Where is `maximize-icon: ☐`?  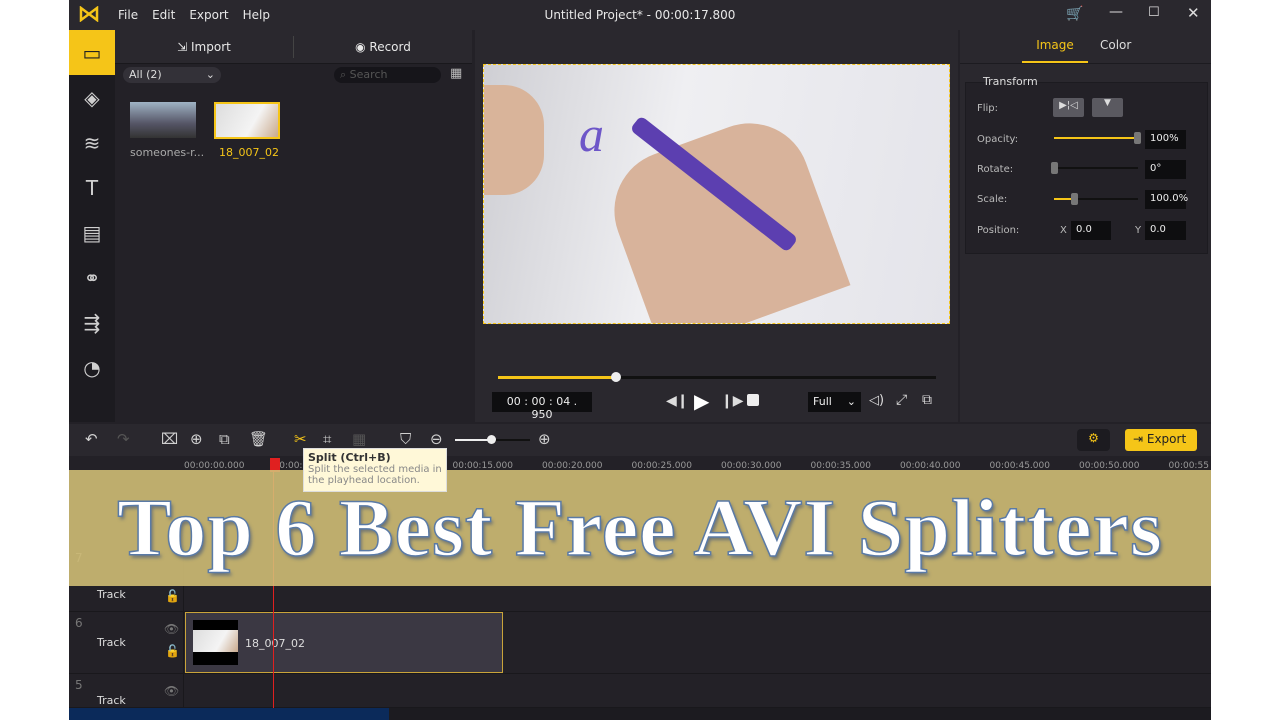
maximize-icon: ☐ is located at coordinates (1154, 12).